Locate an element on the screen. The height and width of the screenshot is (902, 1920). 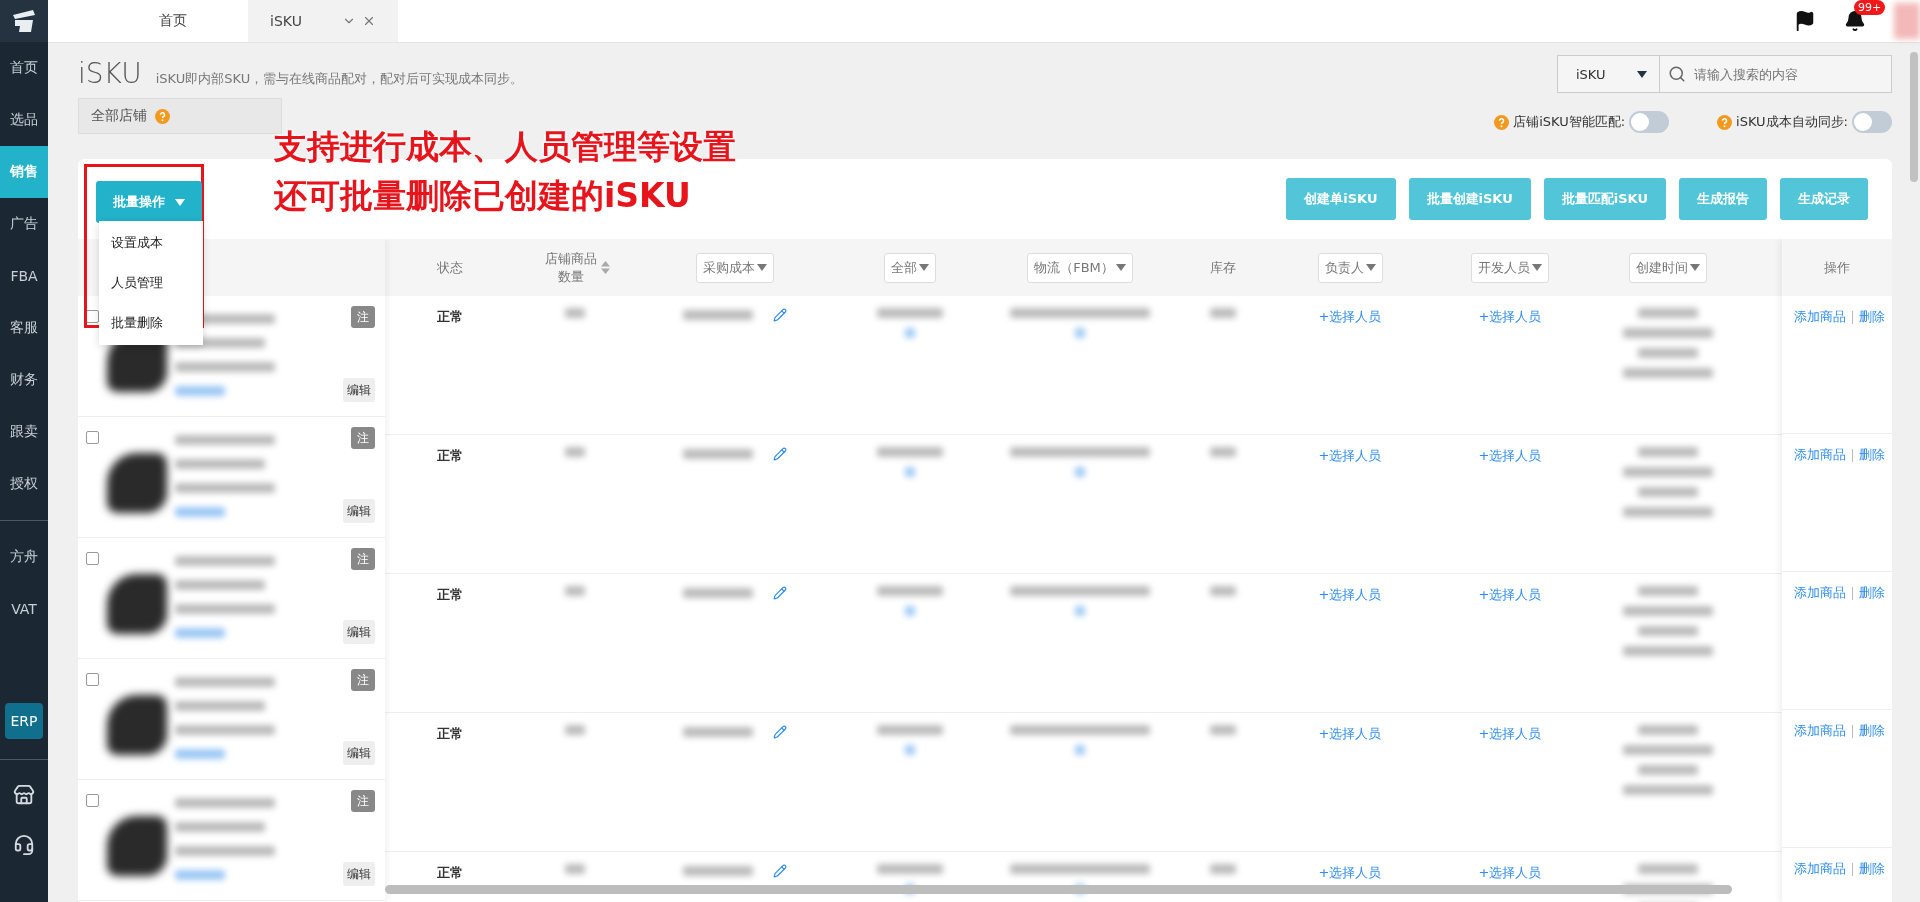
bulk-actions-button: 批量操作 is located at coordinates (149, 202).